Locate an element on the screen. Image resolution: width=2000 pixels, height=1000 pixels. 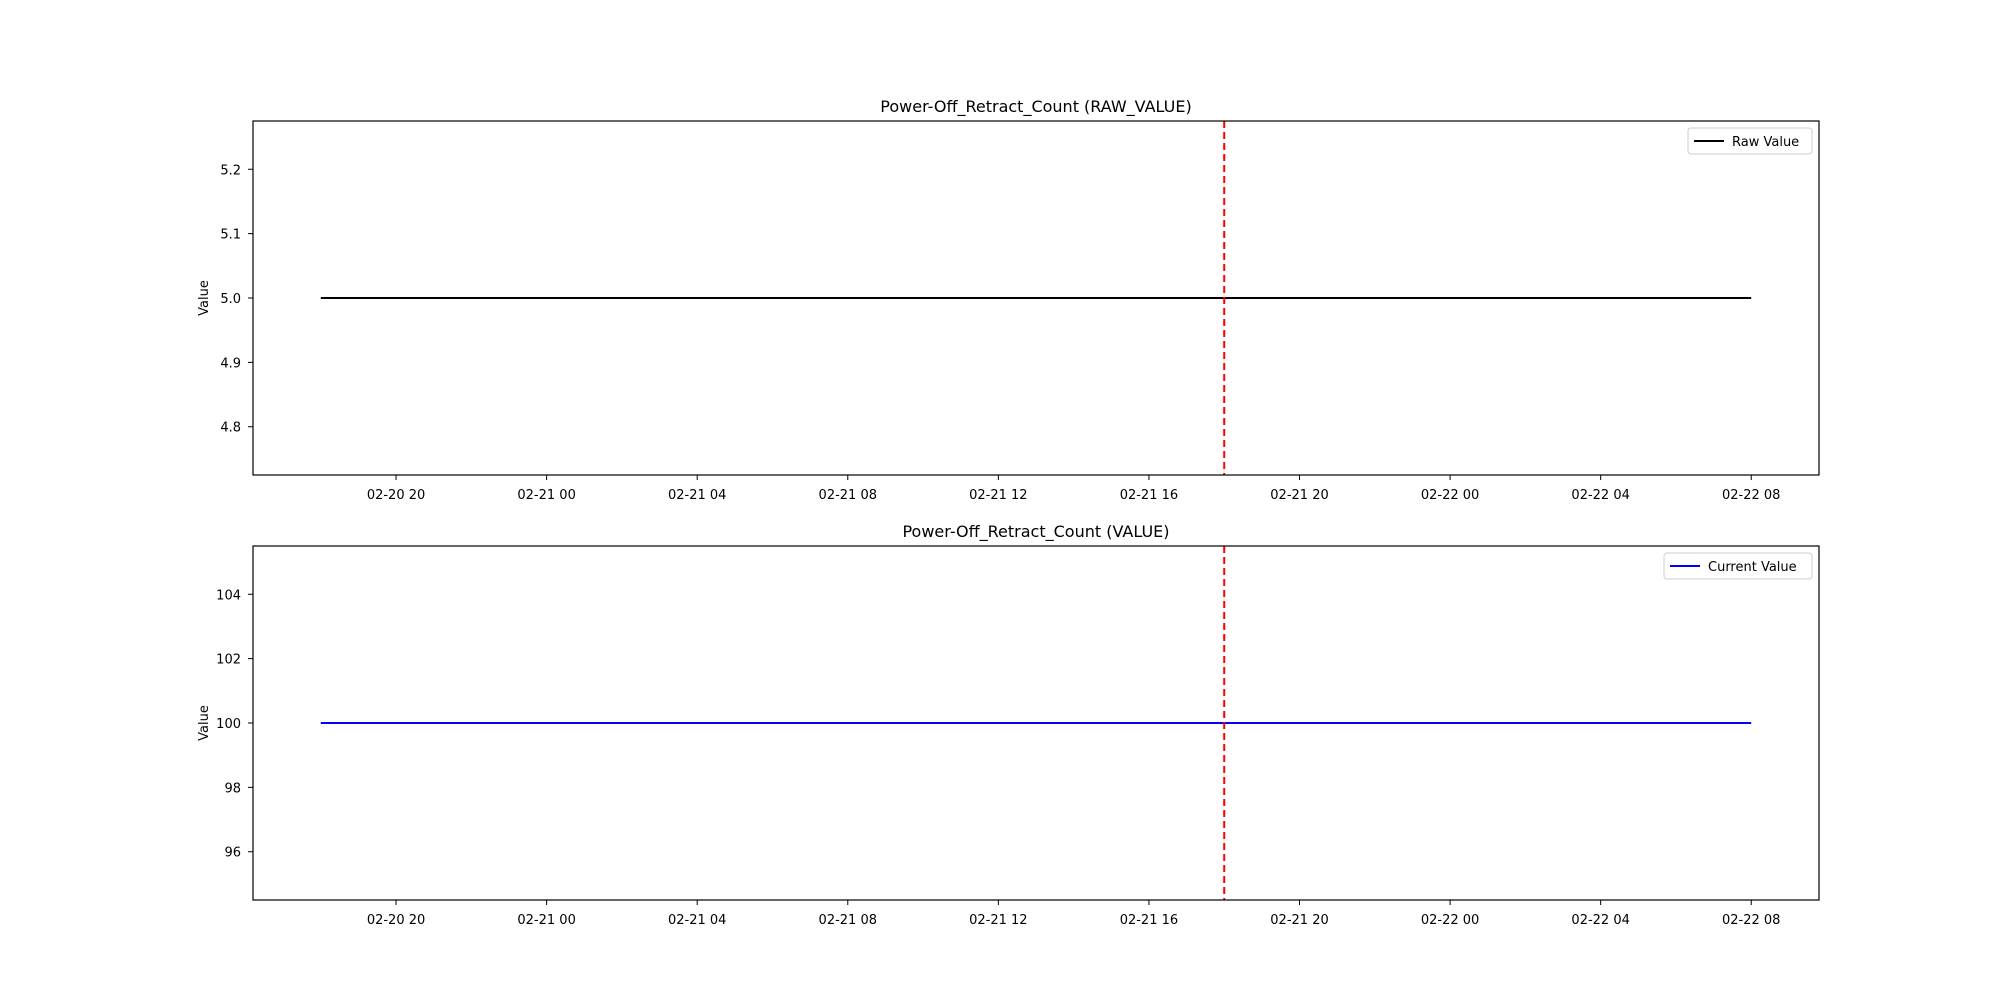
chart-title: Power-Off_Retract_Count (RAW_VALUE) is located at coordinates (1035, 107).